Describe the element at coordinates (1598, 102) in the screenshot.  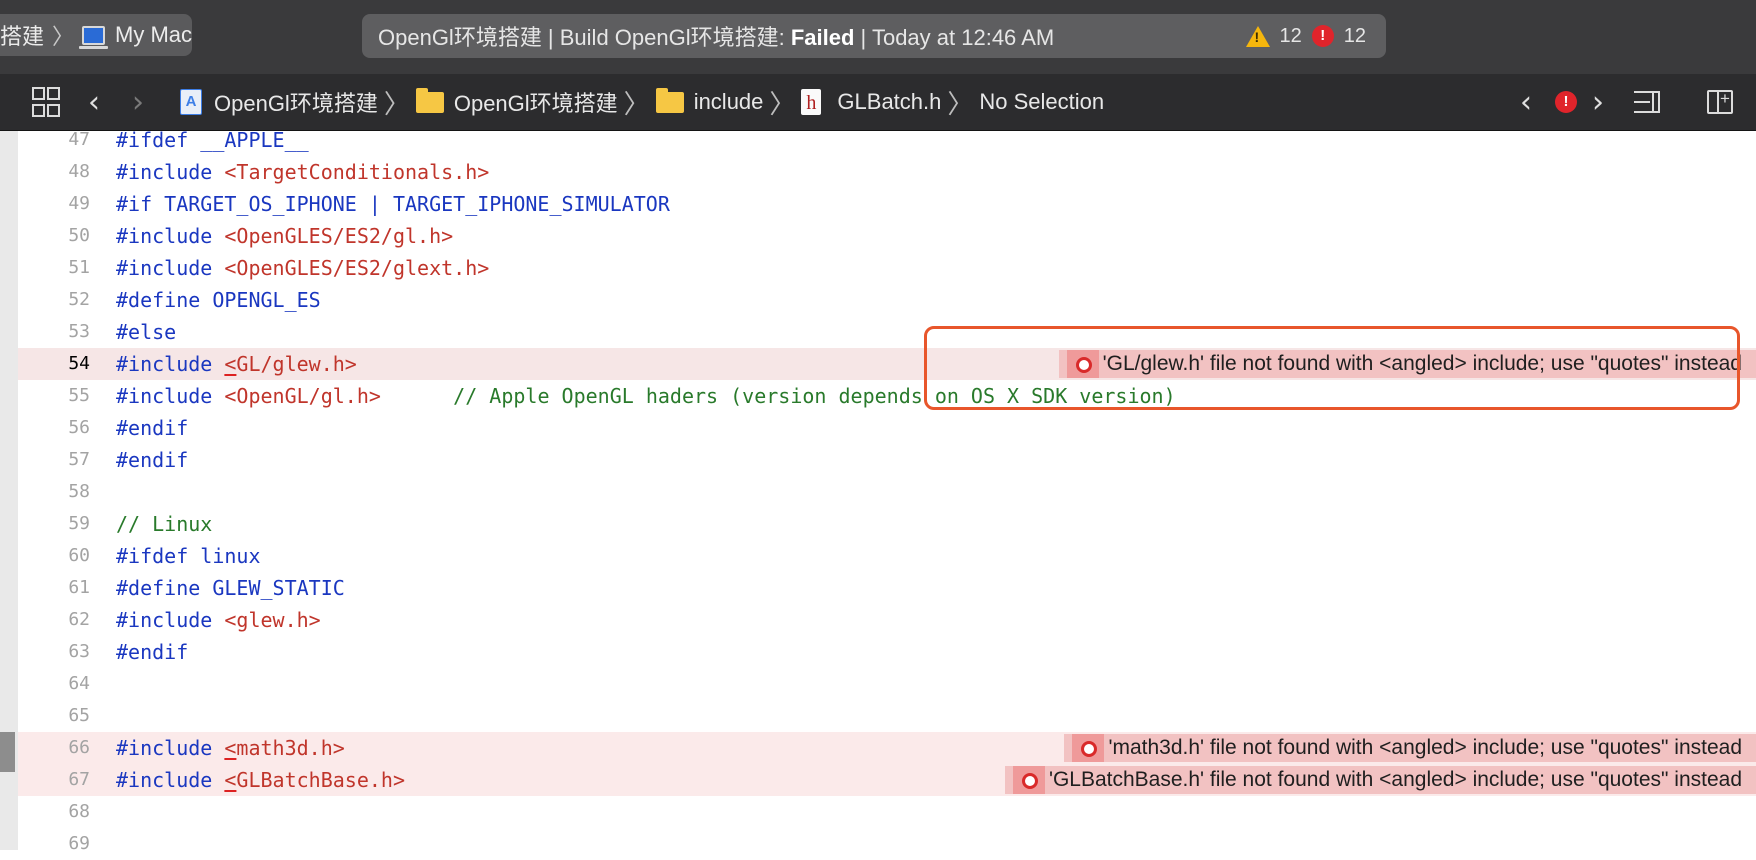
I see `next-issue-button: ›` at that location.